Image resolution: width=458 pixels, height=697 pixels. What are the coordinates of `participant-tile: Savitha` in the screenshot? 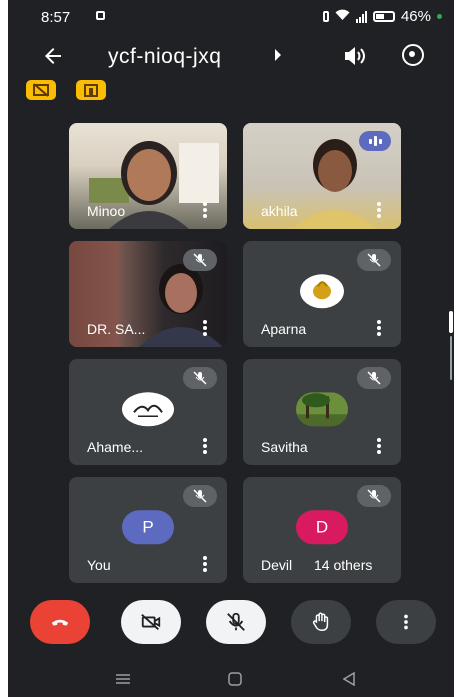 It's located at (322, 412).